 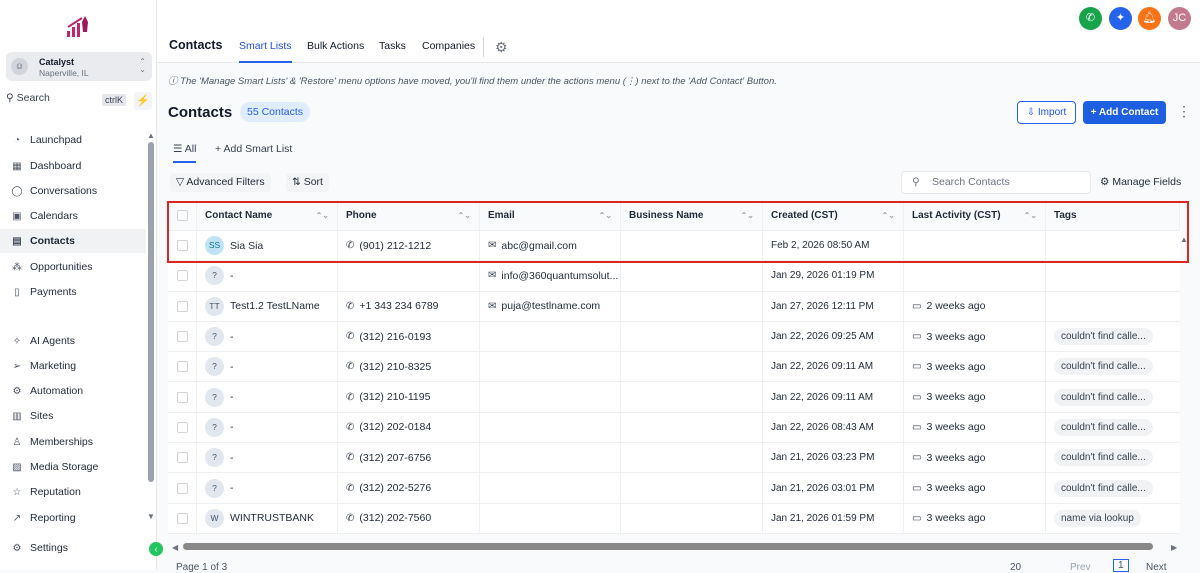 What do you see at coordinates (62, 442) in the screenshot?
I see `sidebar-item-label: Memberships` at bounding box center [62, 442].